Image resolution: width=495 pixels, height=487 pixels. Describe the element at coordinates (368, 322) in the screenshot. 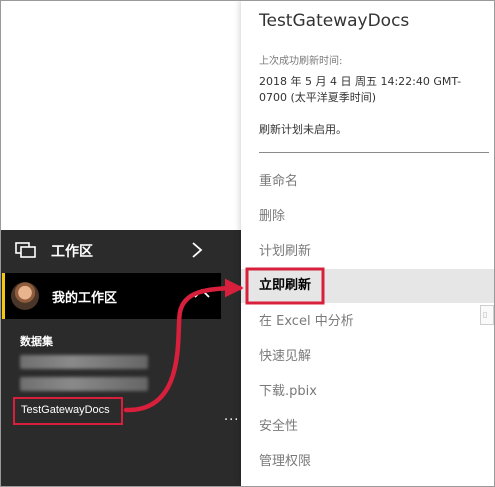

I see `menu-item-analyze-in-excel: 在 Excel 中分析` at that location.